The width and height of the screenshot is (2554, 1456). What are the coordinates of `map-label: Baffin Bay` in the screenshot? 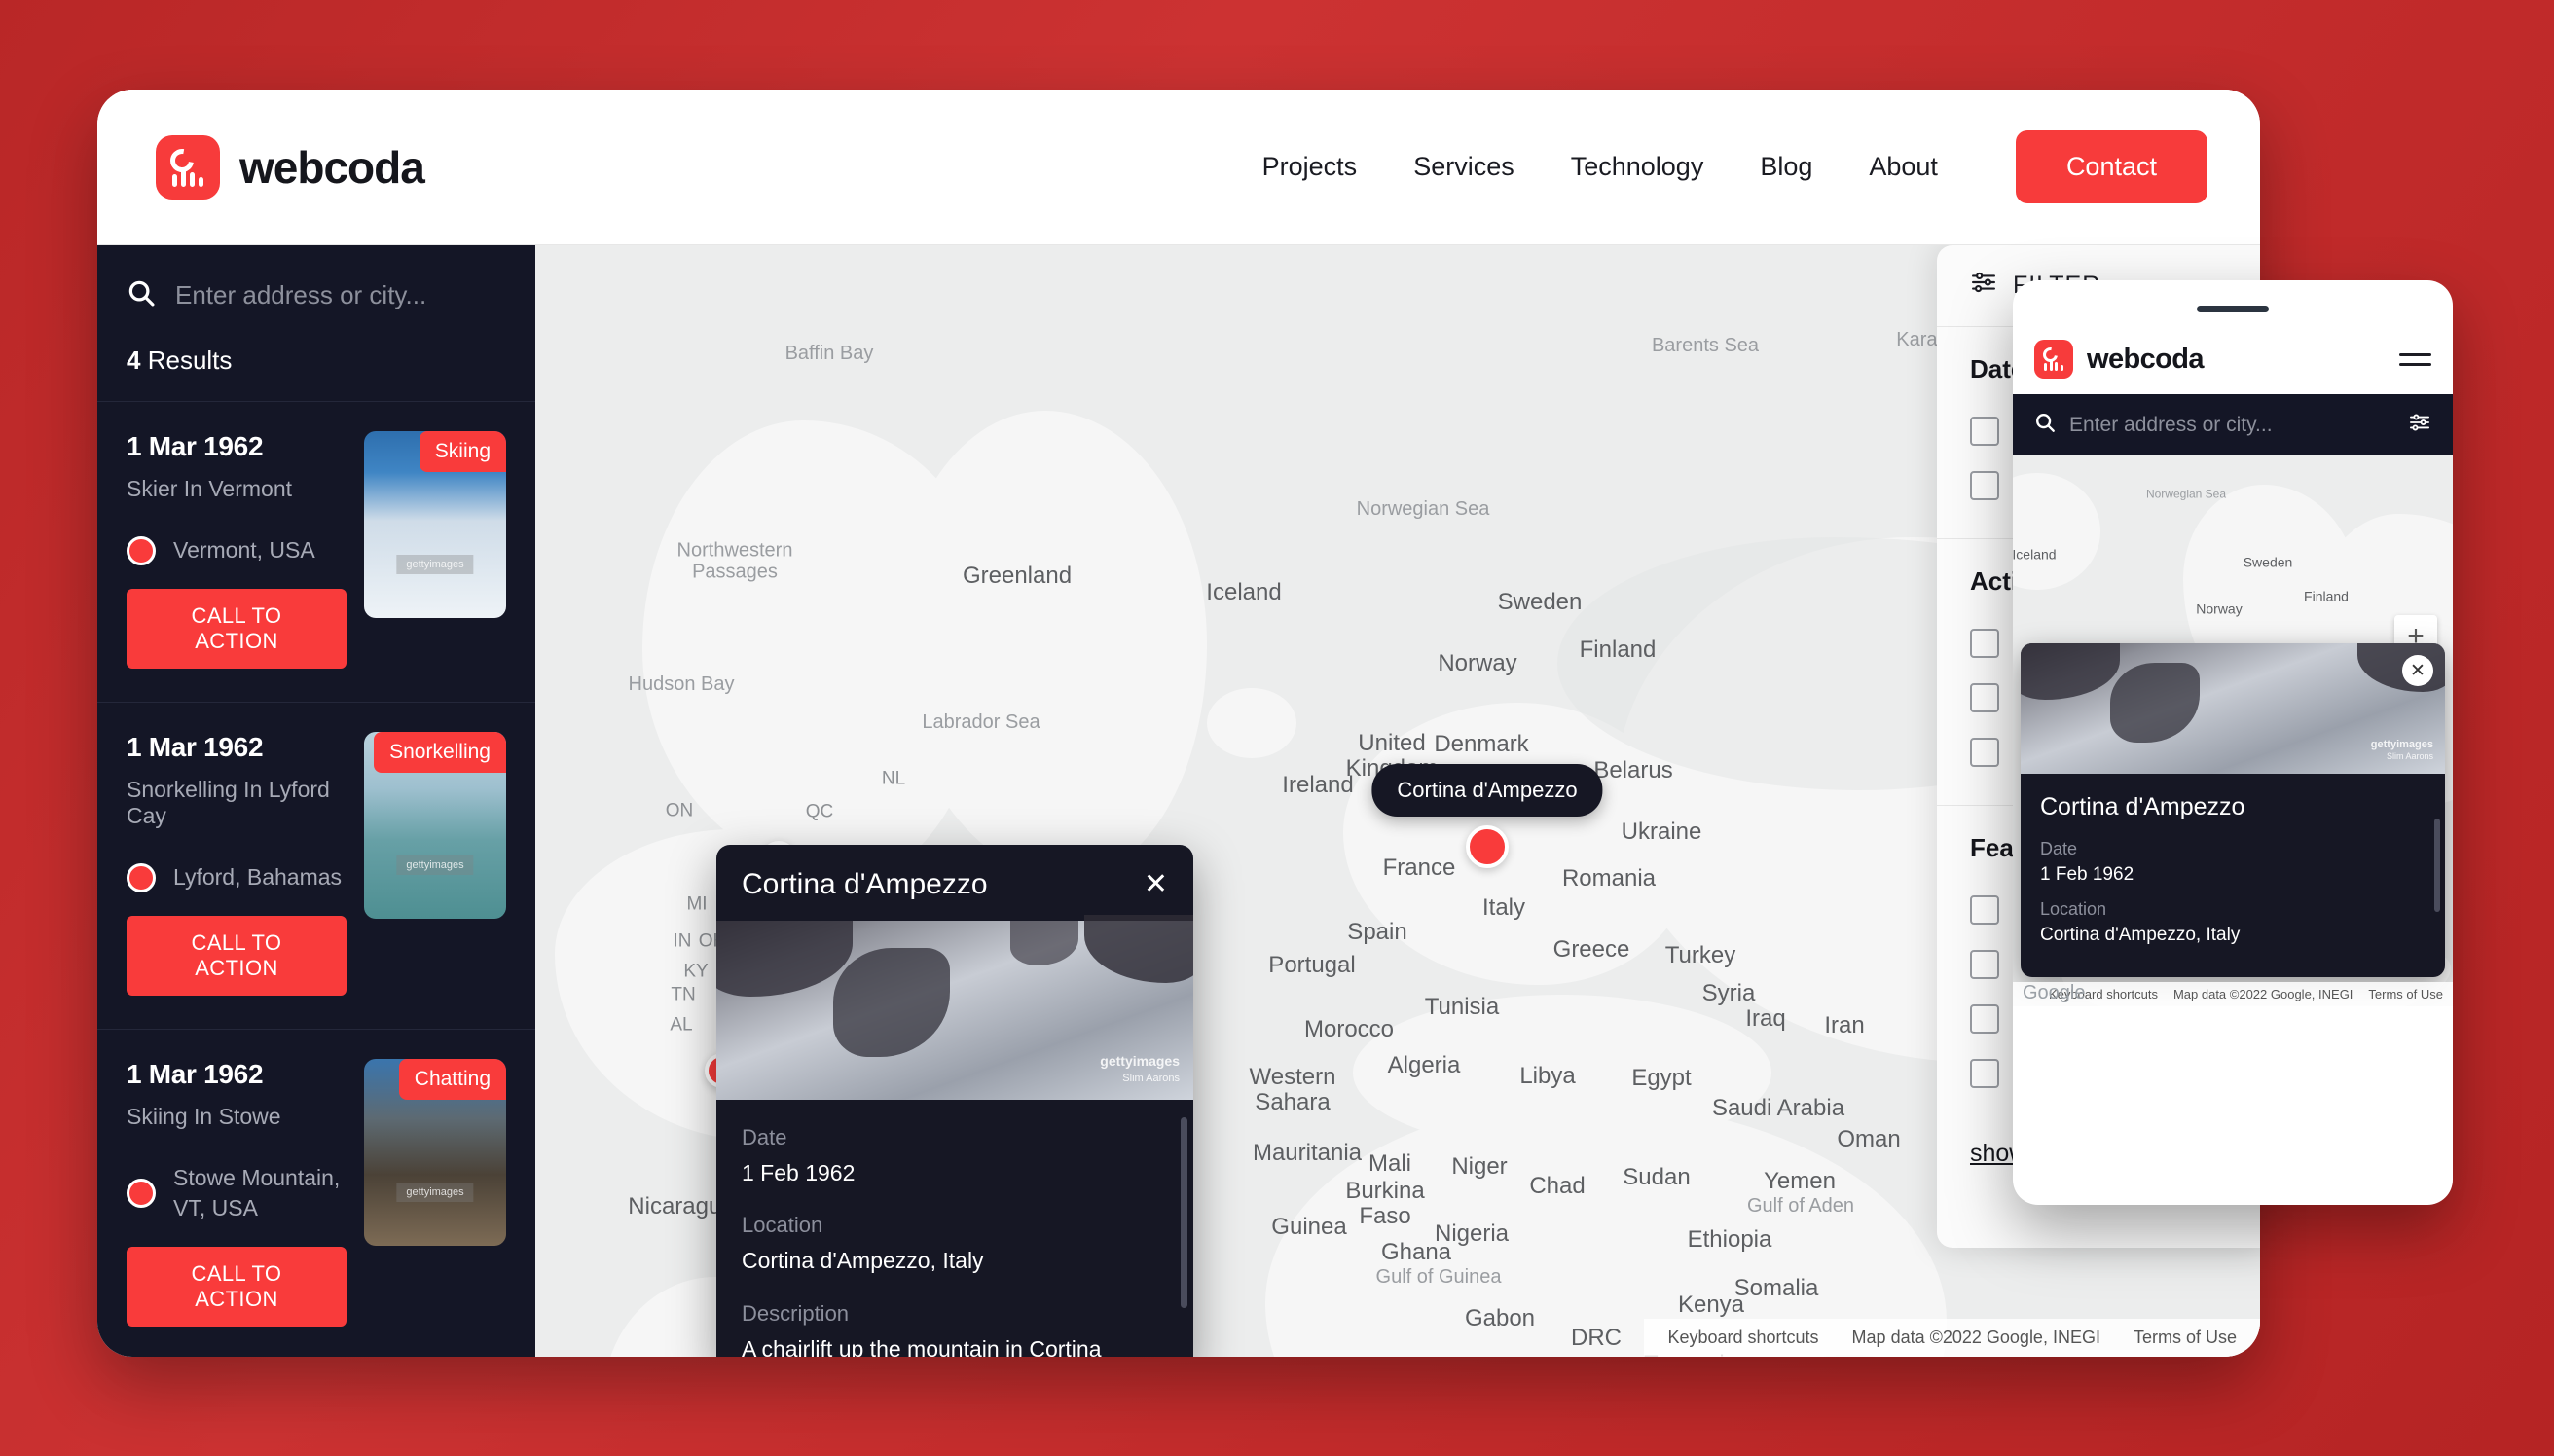 It's located at (829, 354).